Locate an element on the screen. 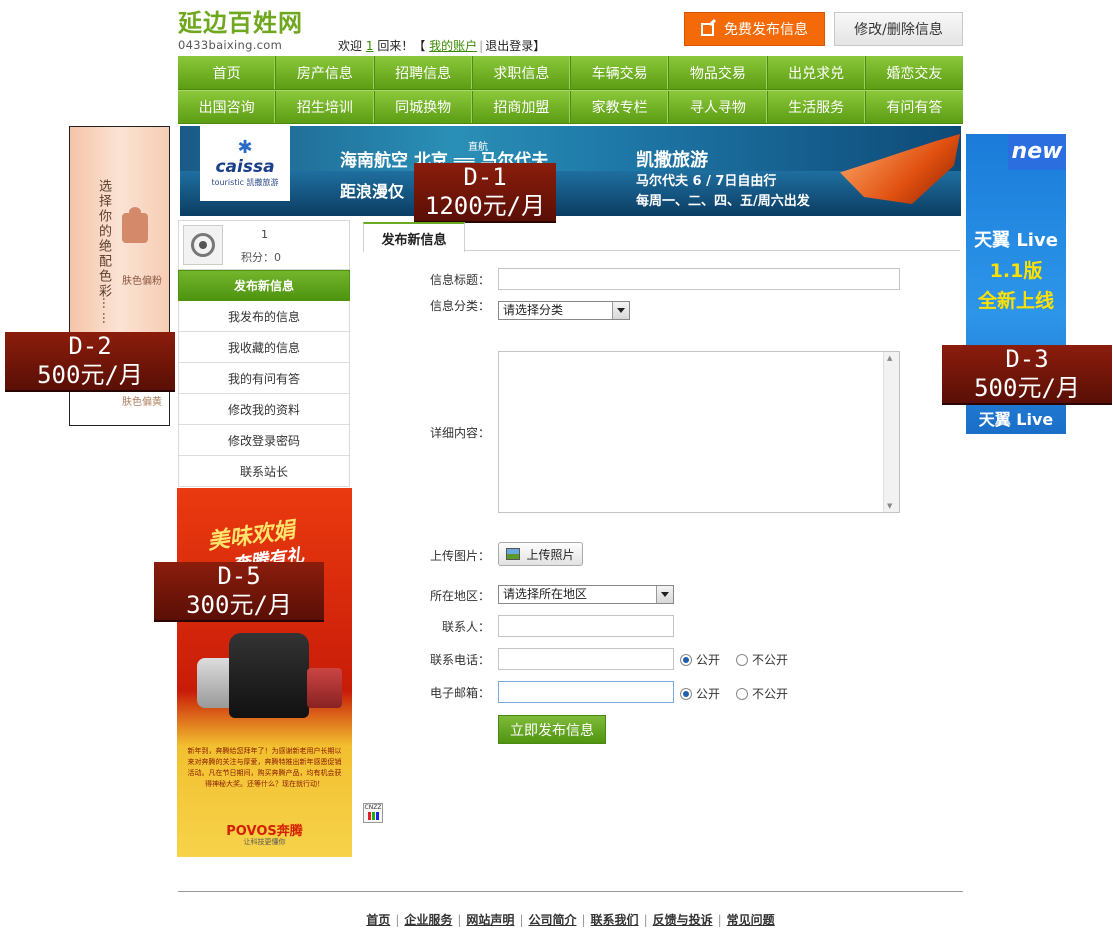 The image size is (1113, 938). menu-item-my-posts: 我发布的信息 is located at coordinates (264, 316).